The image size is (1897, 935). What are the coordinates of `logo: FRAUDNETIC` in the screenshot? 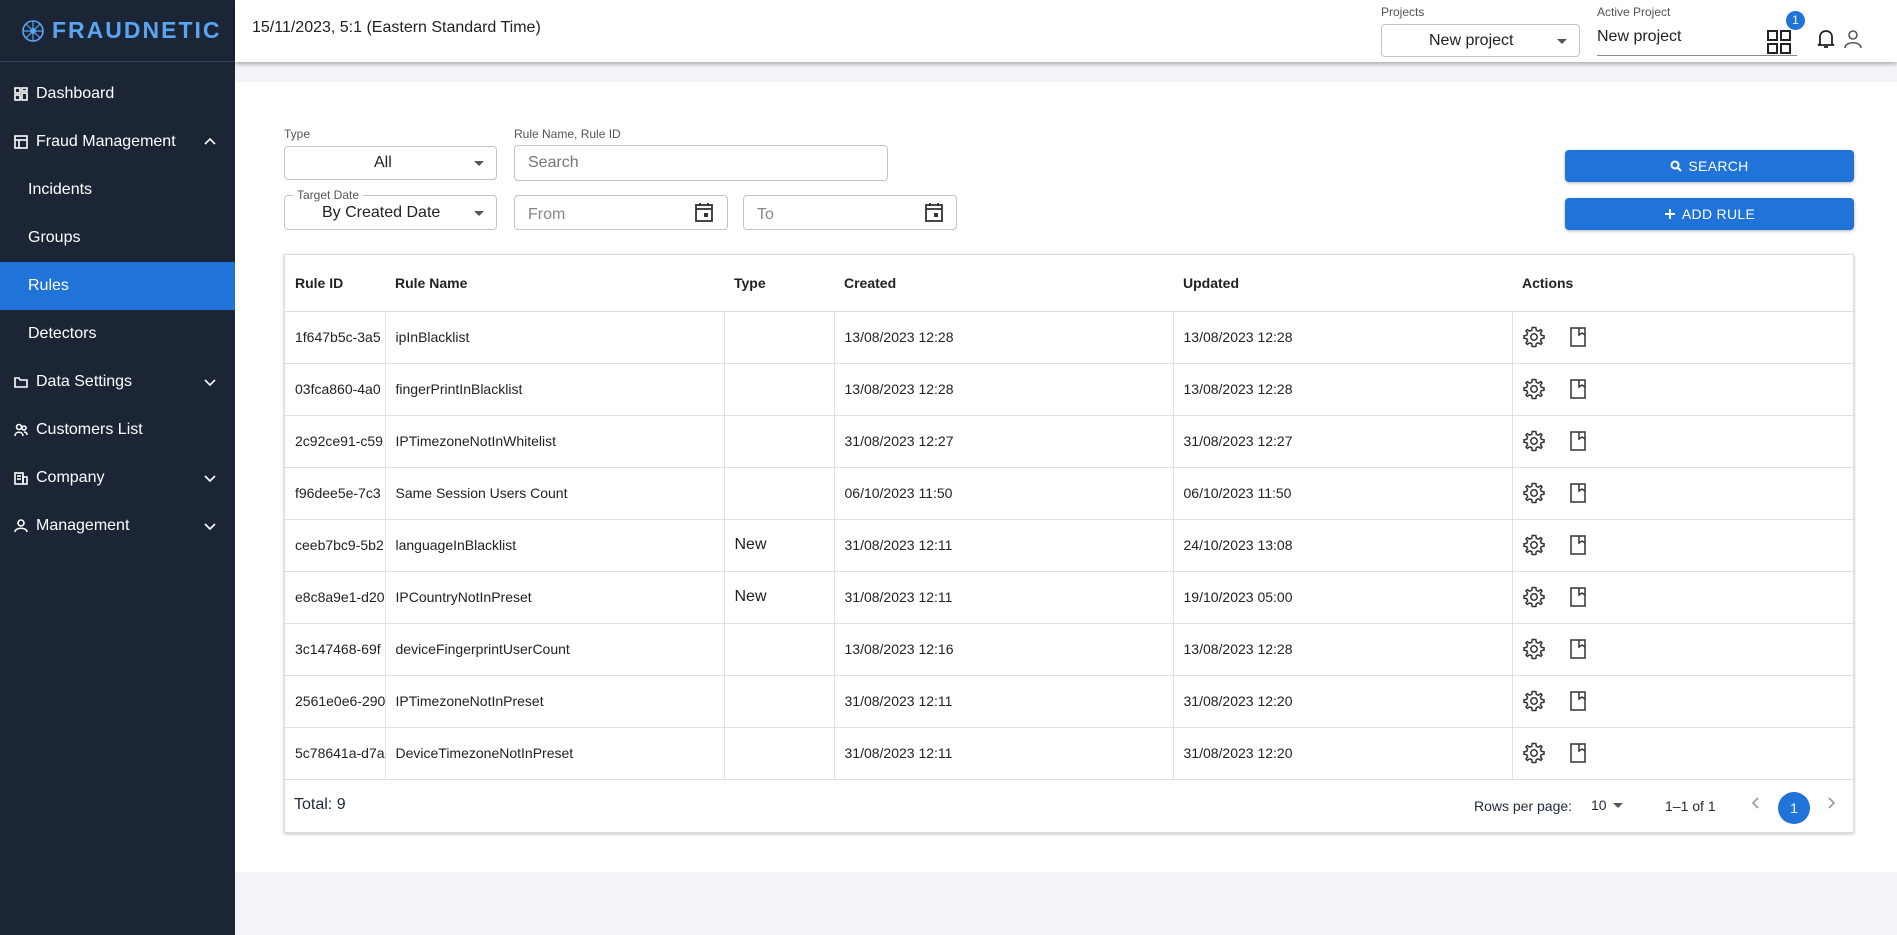 It's located at (117, 31).